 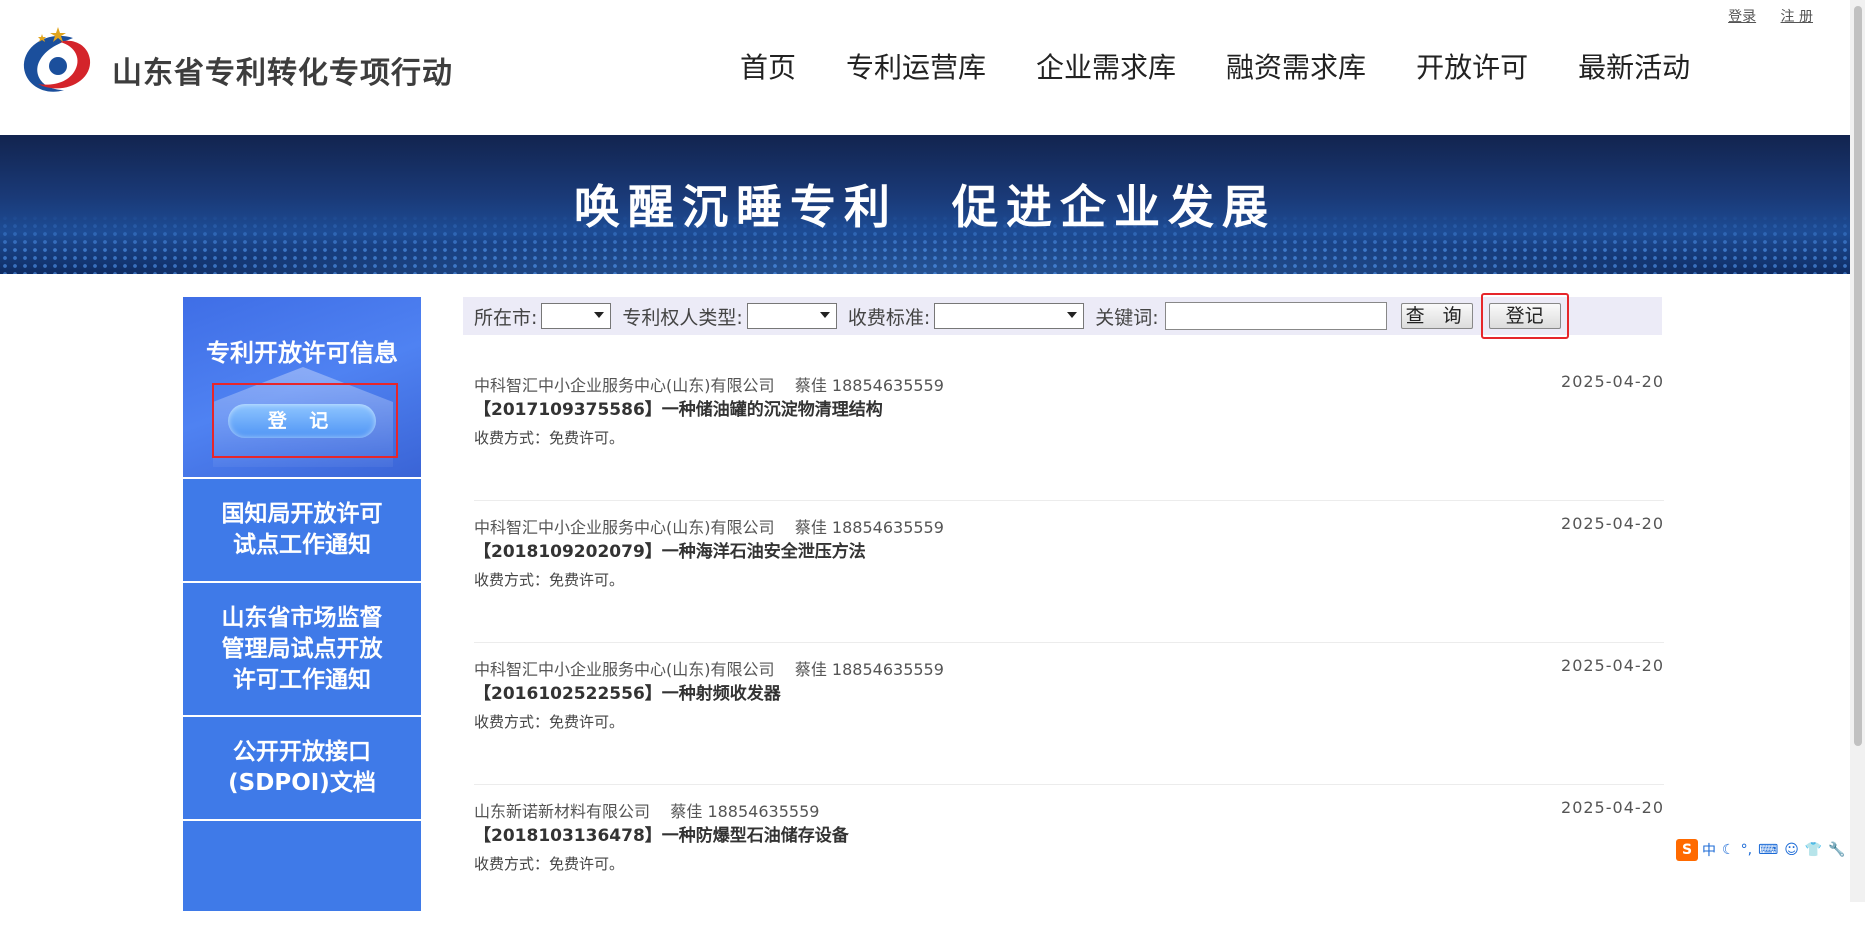 What do you see at coordinates (627, 691) in the screenshot?
I see `listing-title: 【2016102522556】一种射频收发器` at bounding box center [627, 691].